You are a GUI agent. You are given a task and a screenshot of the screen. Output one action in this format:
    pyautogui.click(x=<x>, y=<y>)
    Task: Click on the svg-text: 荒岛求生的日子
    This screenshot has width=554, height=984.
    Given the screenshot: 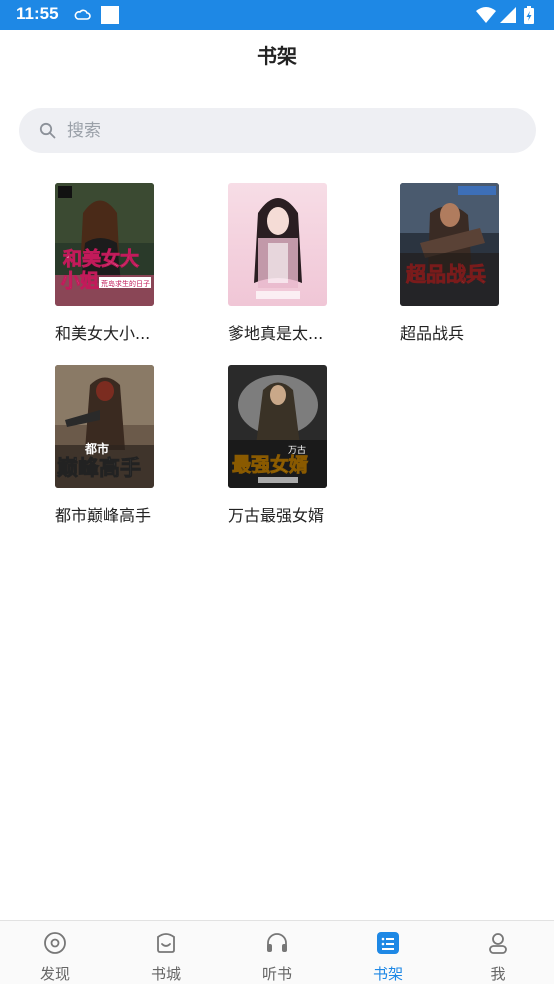 What is the action you would take?
    pyautogui.click(x=125, y=283)
    